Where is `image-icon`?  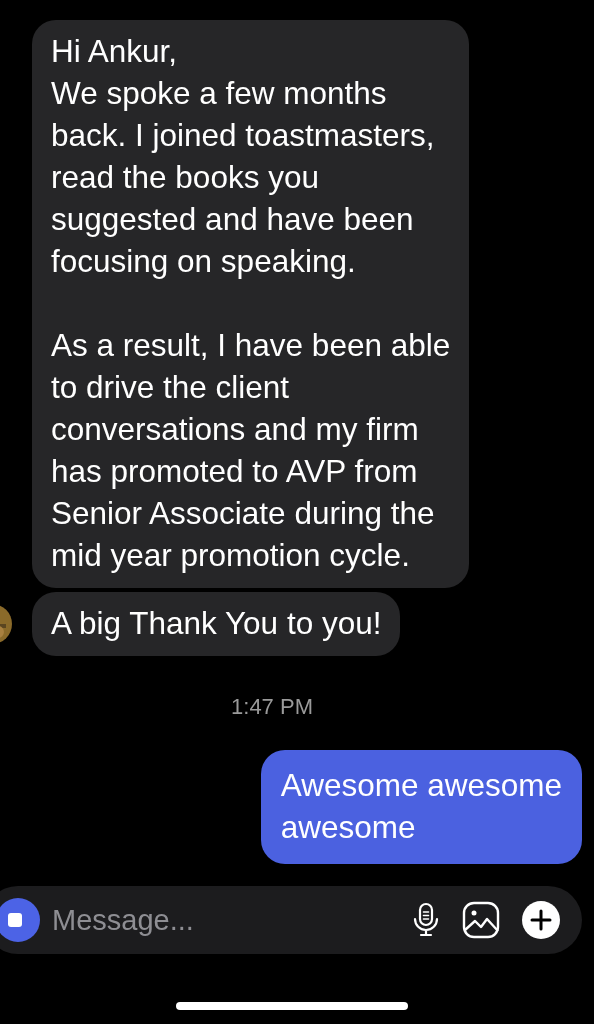 image-icon is located at coordinates (481, 920).